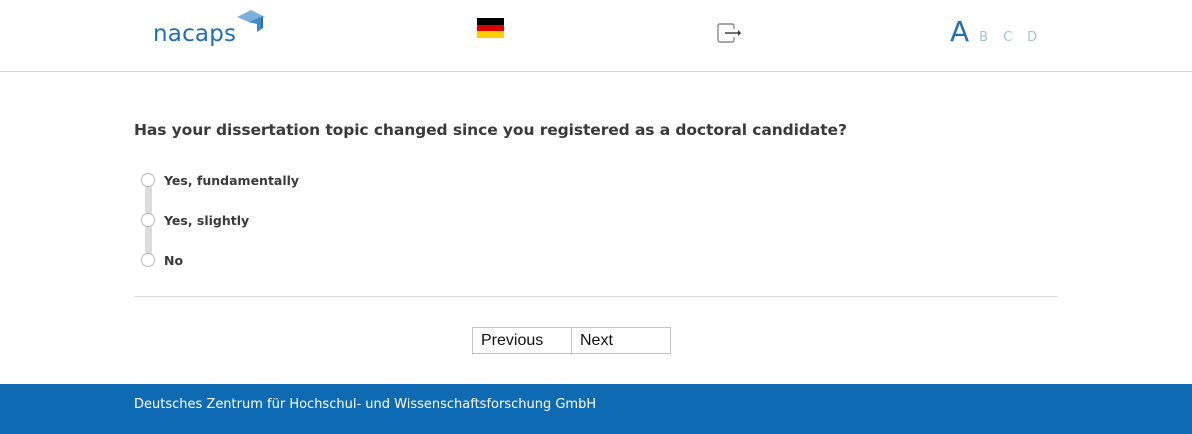 The width and height of the screenshot is (1192, 434). What do you see at coordinates (232, 180) in the screenshot?
I see `option-label: Yes, fundamentally` at bounding box center [232, 180].